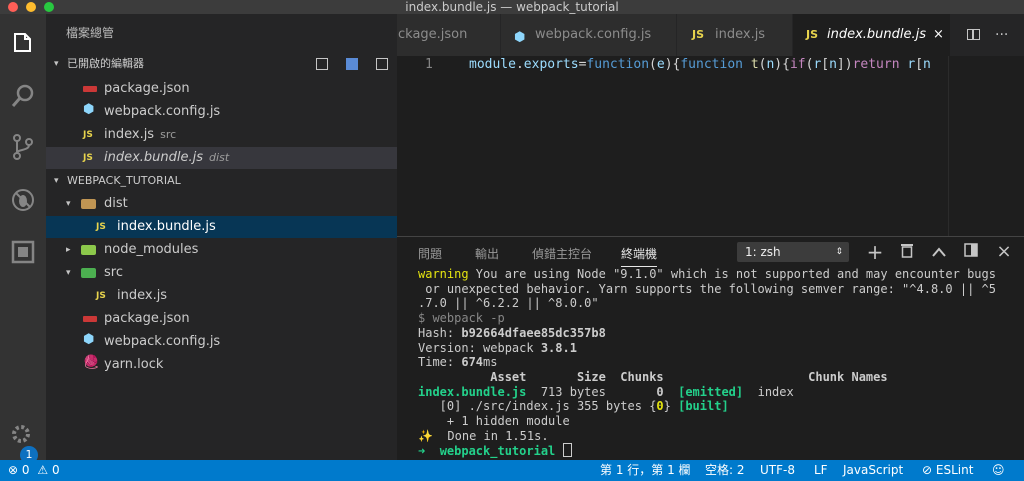 This screenshot has width=1024, height=481. Describe the element at coordinates (645, 470) in the screenshot. I see `cursor-position: 第 1 行，第 1 欄` at that location.